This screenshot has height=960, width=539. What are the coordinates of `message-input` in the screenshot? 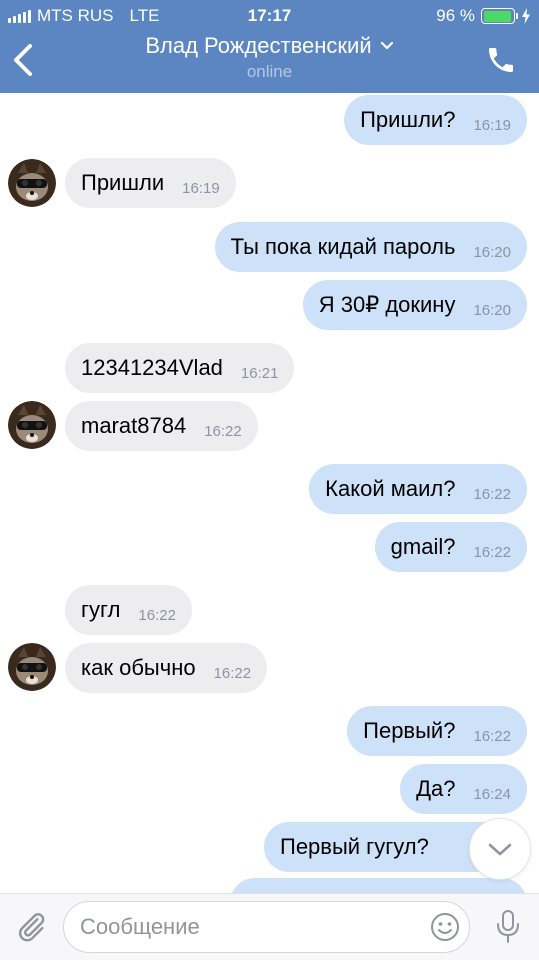 It's located at (250, 927).